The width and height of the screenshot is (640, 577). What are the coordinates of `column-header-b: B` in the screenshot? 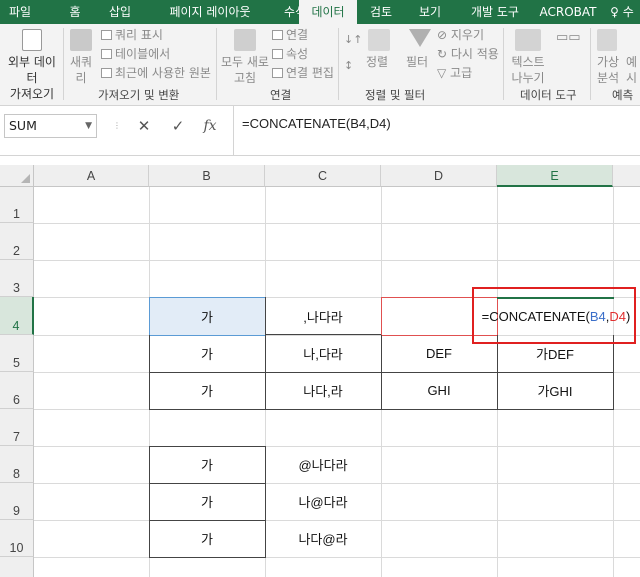 It's located at (207, 176).